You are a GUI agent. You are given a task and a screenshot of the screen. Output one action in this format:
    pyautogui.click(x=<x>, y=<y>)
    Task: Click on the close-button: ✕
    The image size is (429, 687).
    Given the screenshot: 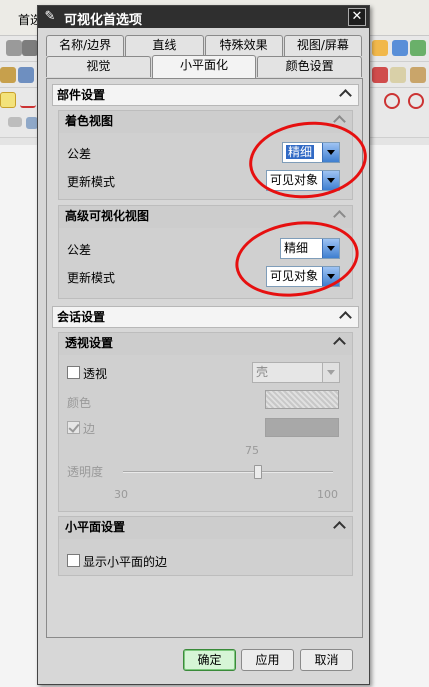 What is the action you would take?
    pyautogui.click(x=357, y=17)
    